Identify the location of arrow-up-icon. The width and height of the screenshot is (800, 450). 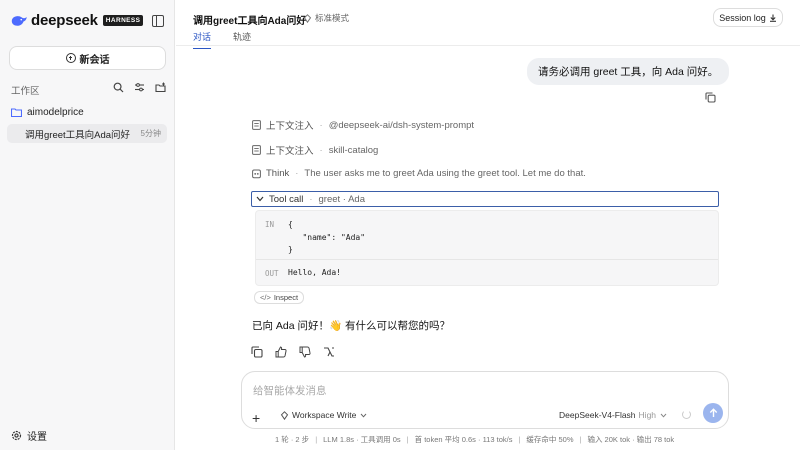
(713, 412).